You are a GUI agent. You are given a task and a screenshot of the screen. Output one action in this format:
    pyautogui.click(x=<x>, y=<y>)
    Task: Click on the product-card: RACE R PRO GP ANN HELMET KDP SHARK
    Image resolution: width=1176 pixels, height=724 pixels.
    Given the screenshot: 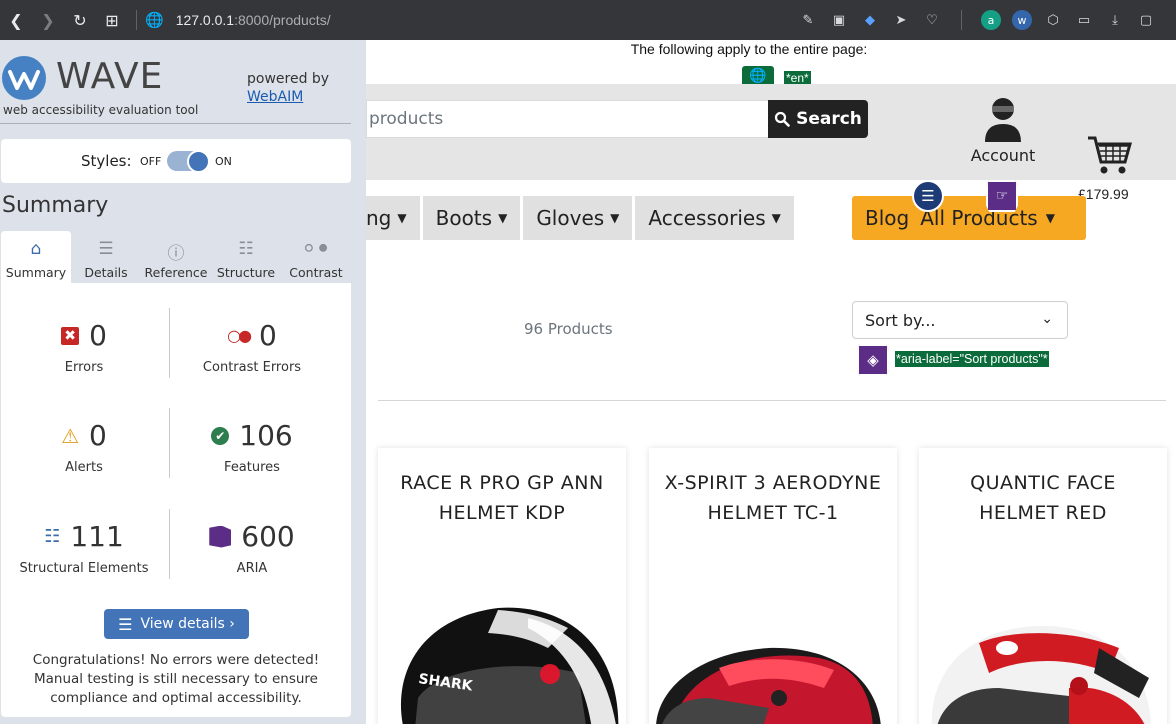 What is the action you would take?
    pyautogui.click(x=502, y=586)
    